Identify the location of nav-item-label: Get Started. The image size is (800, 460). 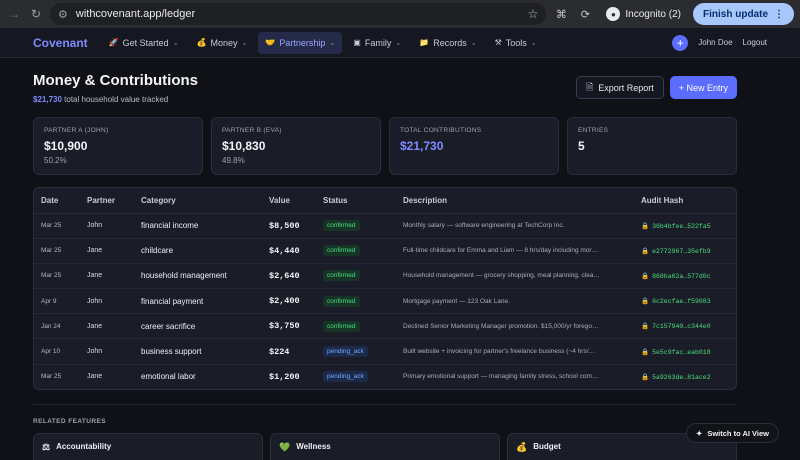
(145, 42).